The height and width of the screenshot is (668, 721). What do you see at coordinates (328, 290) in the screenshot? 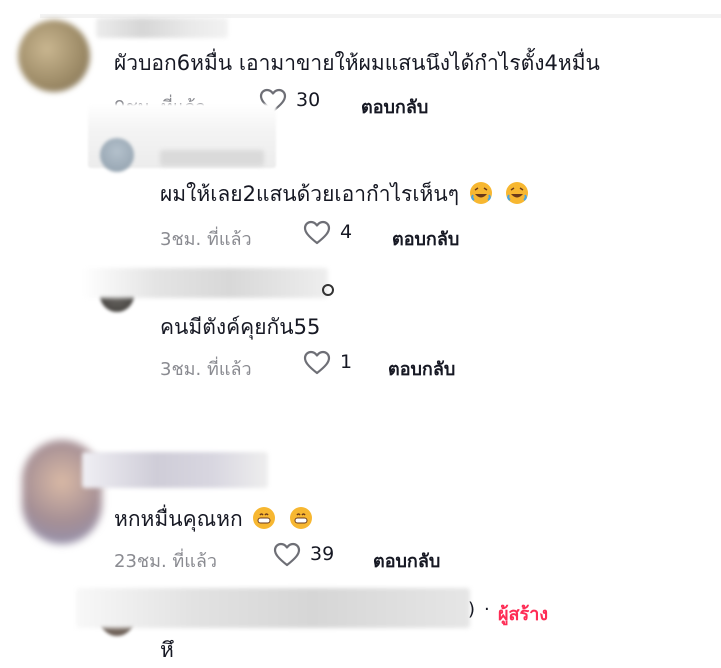
I see `verified-icon` at bounding box center [328, 290].